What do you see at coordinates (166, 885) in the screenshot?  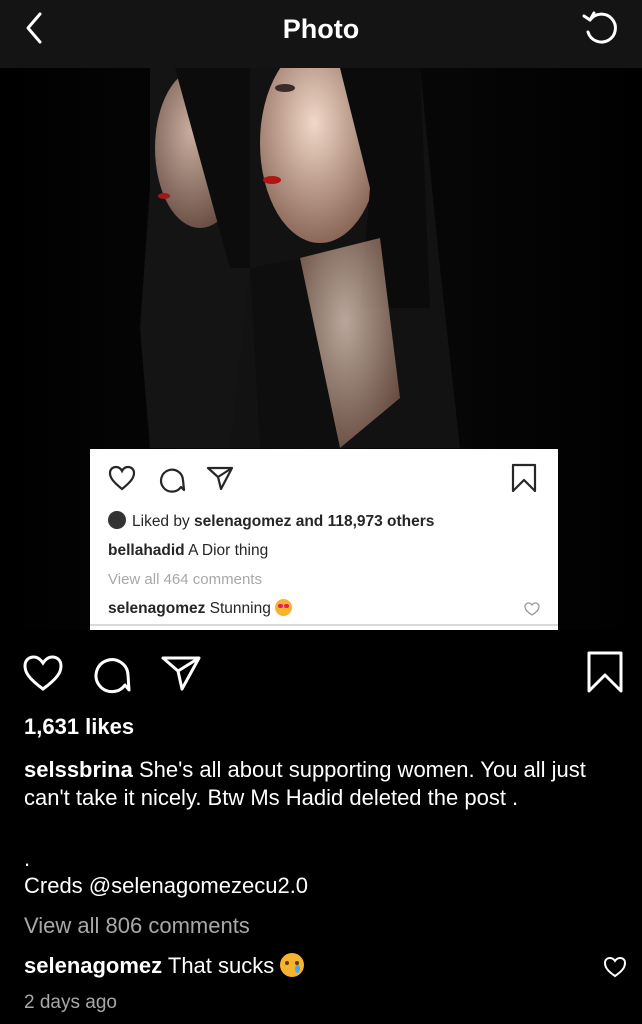 I see `caption-creds: Creds @selenagomezecu2.0` at bounding box center [166, 885].